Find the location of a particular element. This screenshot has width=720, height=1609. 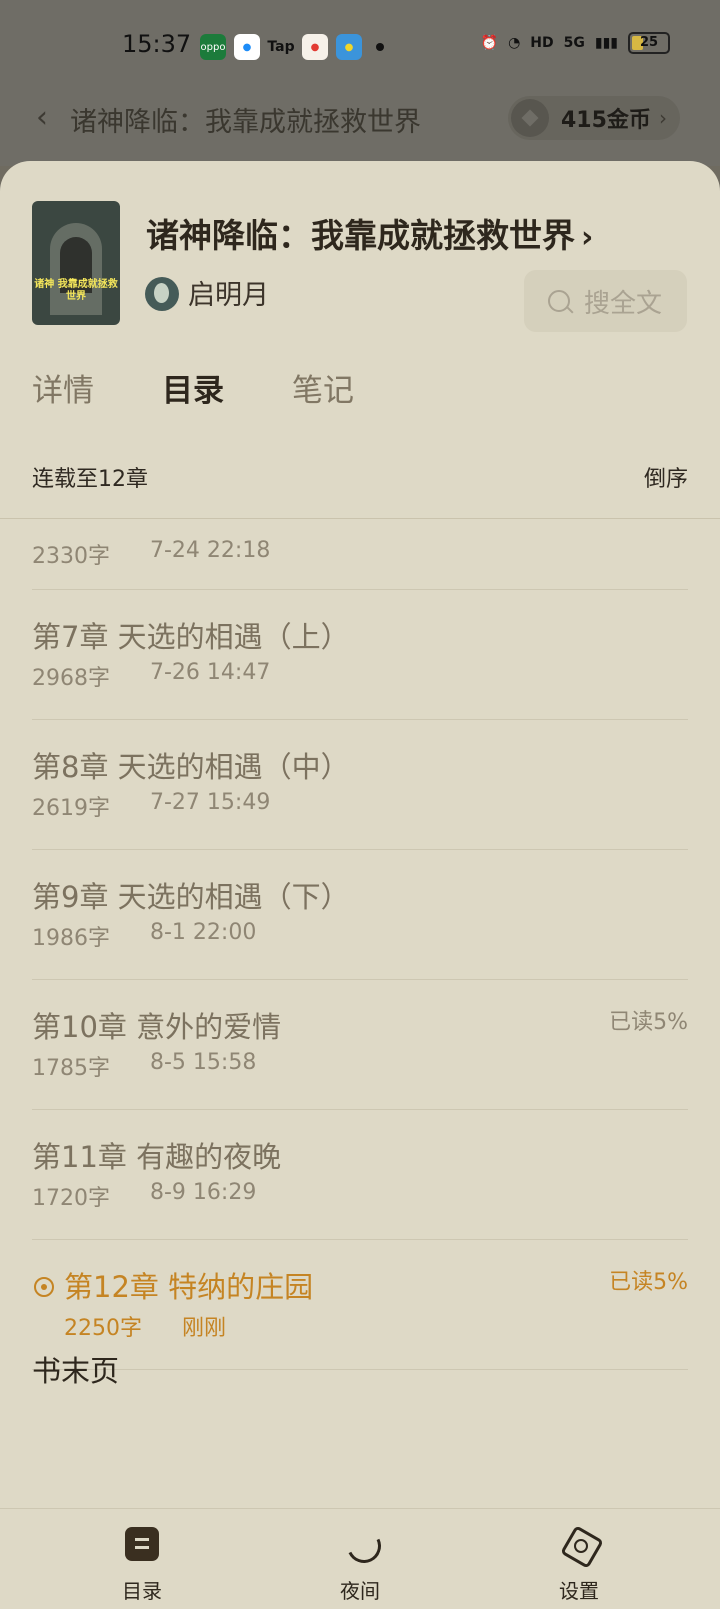

catalog-icon is located at coordinates (142, 1544).